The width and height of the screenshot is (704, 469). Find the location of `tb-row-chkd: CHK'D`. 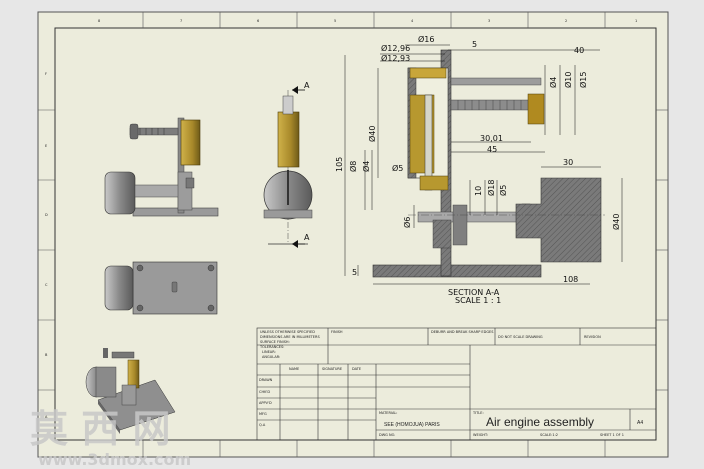

tb-row-chkd: CHK'D is located at coordinates (264, 392).